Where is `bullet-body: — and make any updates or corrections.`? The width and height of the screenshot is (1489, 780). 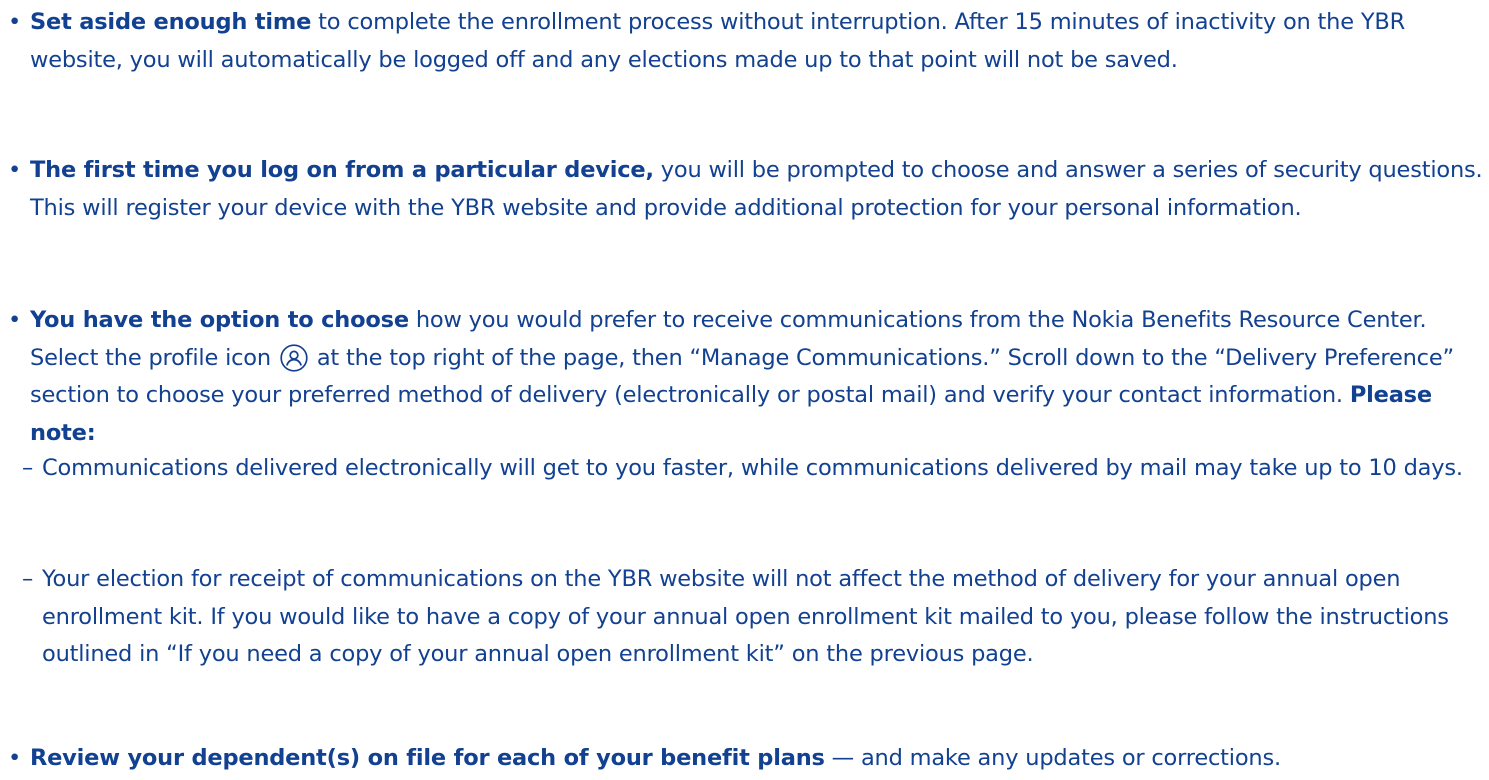
bullet-body: — and make any updates or corrections. is located at coordinates (1052, 758).